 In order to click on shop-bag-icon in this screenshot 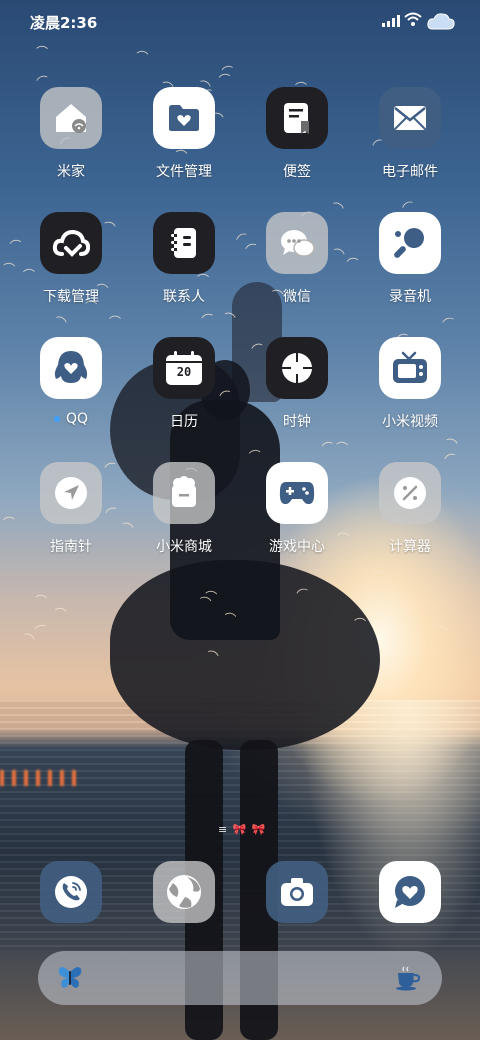, I will do `click(184, 491)`.